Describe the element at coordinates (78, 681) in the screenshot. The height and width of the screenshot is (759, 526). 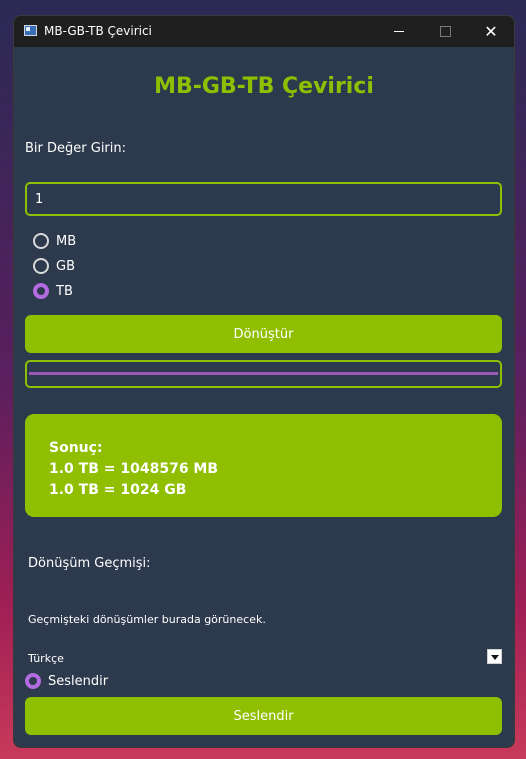
I see `speak-radio-label: Seslendir` at that location.